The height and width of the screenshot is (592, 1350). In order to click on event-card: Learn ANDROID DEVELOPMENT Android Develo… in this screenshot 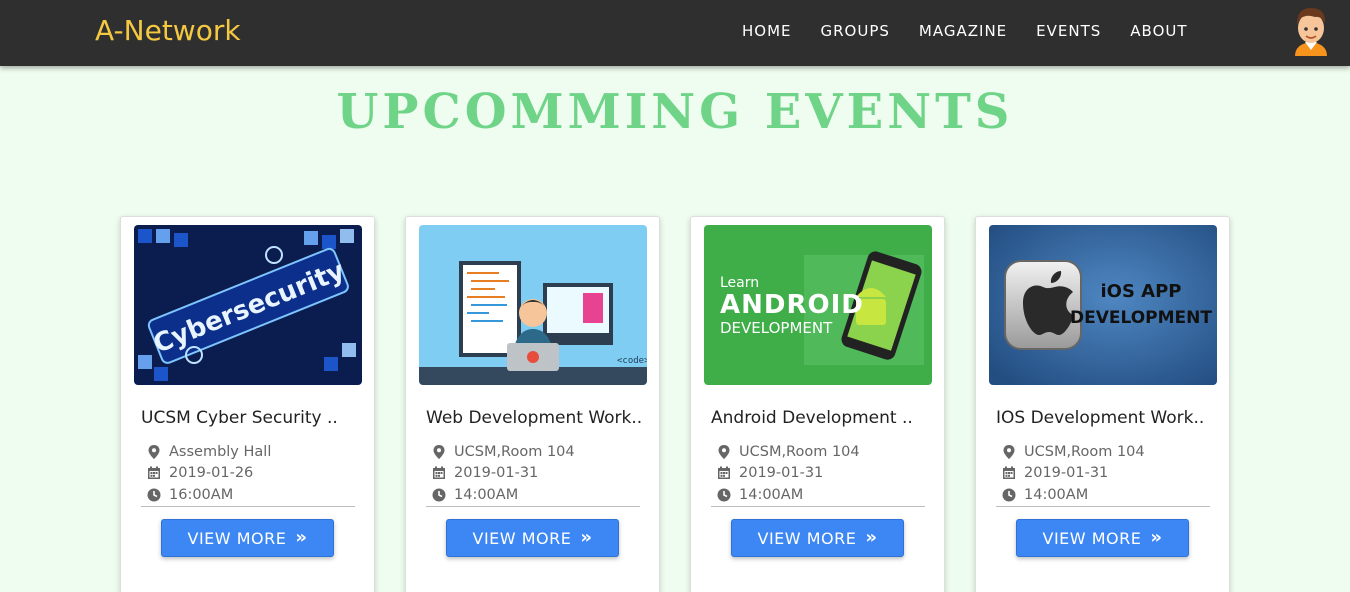, I will do `click(817, 404)`.